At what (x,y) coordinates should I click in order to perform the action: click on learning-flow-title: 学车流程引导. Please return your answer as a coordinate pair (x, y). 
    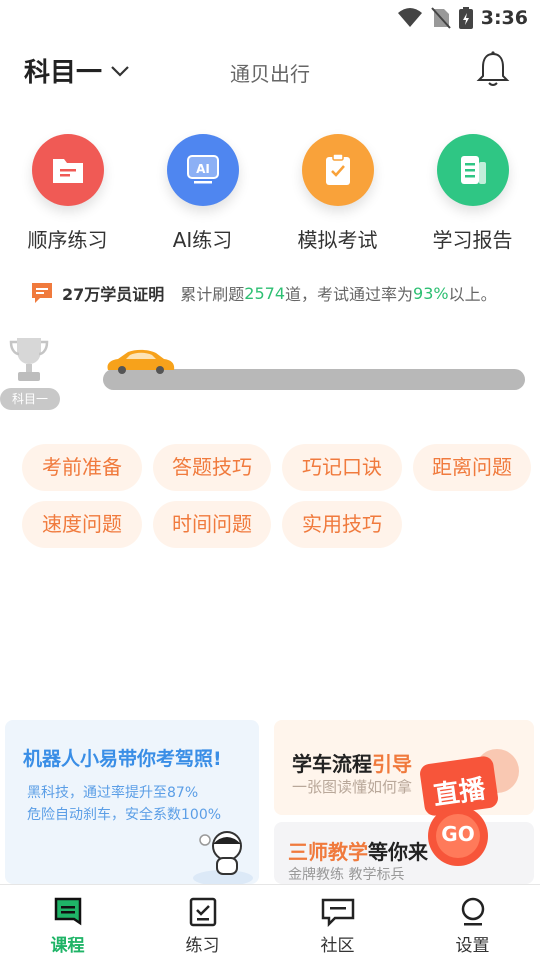
    Looking at the image, I should click on (352, 764).